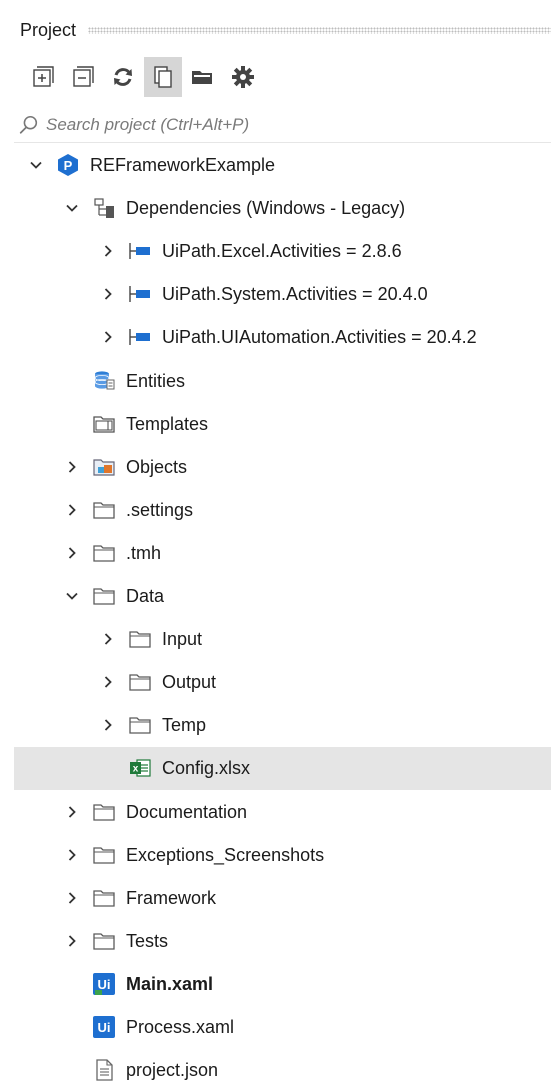  I want to click on tree-item: .tmh, so click(282, 553).